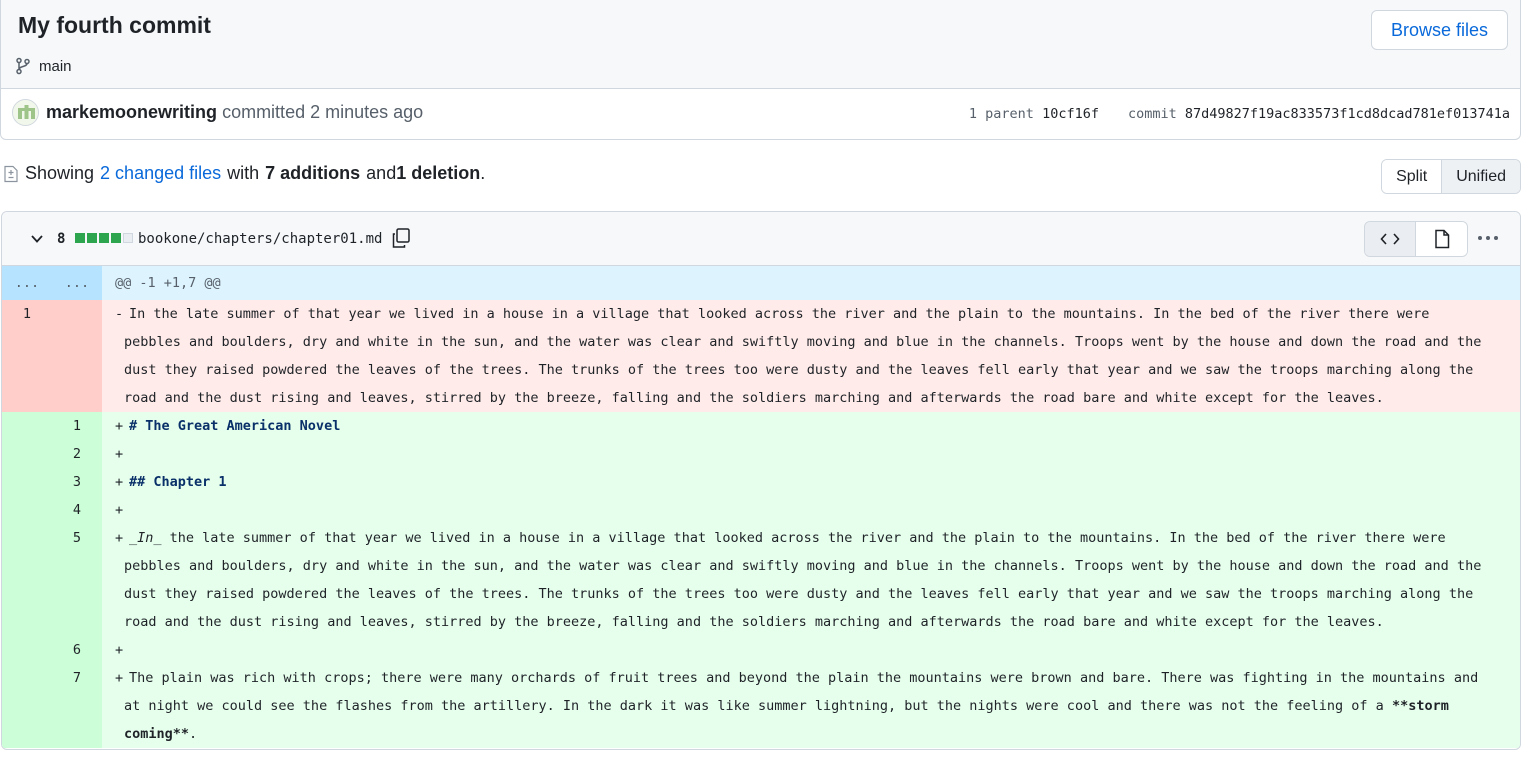 The width and height of the screenshot is (1533, 757). Describe the element at coordinates (11, 173) in the screenshot. I see `file-diff-icon` at that location.